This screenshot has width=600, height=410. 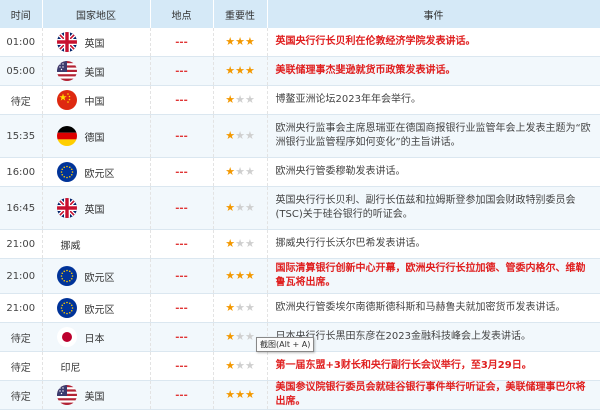 I want to click on row-event: 美国参议院银行委员会就硅谷银行事件举行听证会，美联储理事巴尔将出席。, so click(x=433, y=395).